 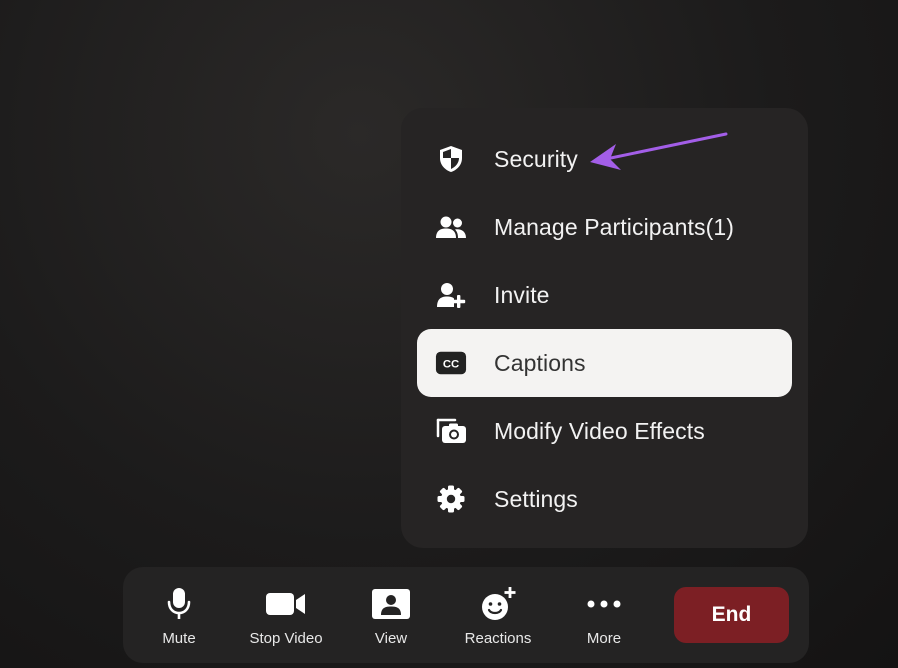 What do you see at coordinates (599, 430) in the screenshot?
I see `menu-item-label: Modify Video Effects` at bounding box center [599, 430].